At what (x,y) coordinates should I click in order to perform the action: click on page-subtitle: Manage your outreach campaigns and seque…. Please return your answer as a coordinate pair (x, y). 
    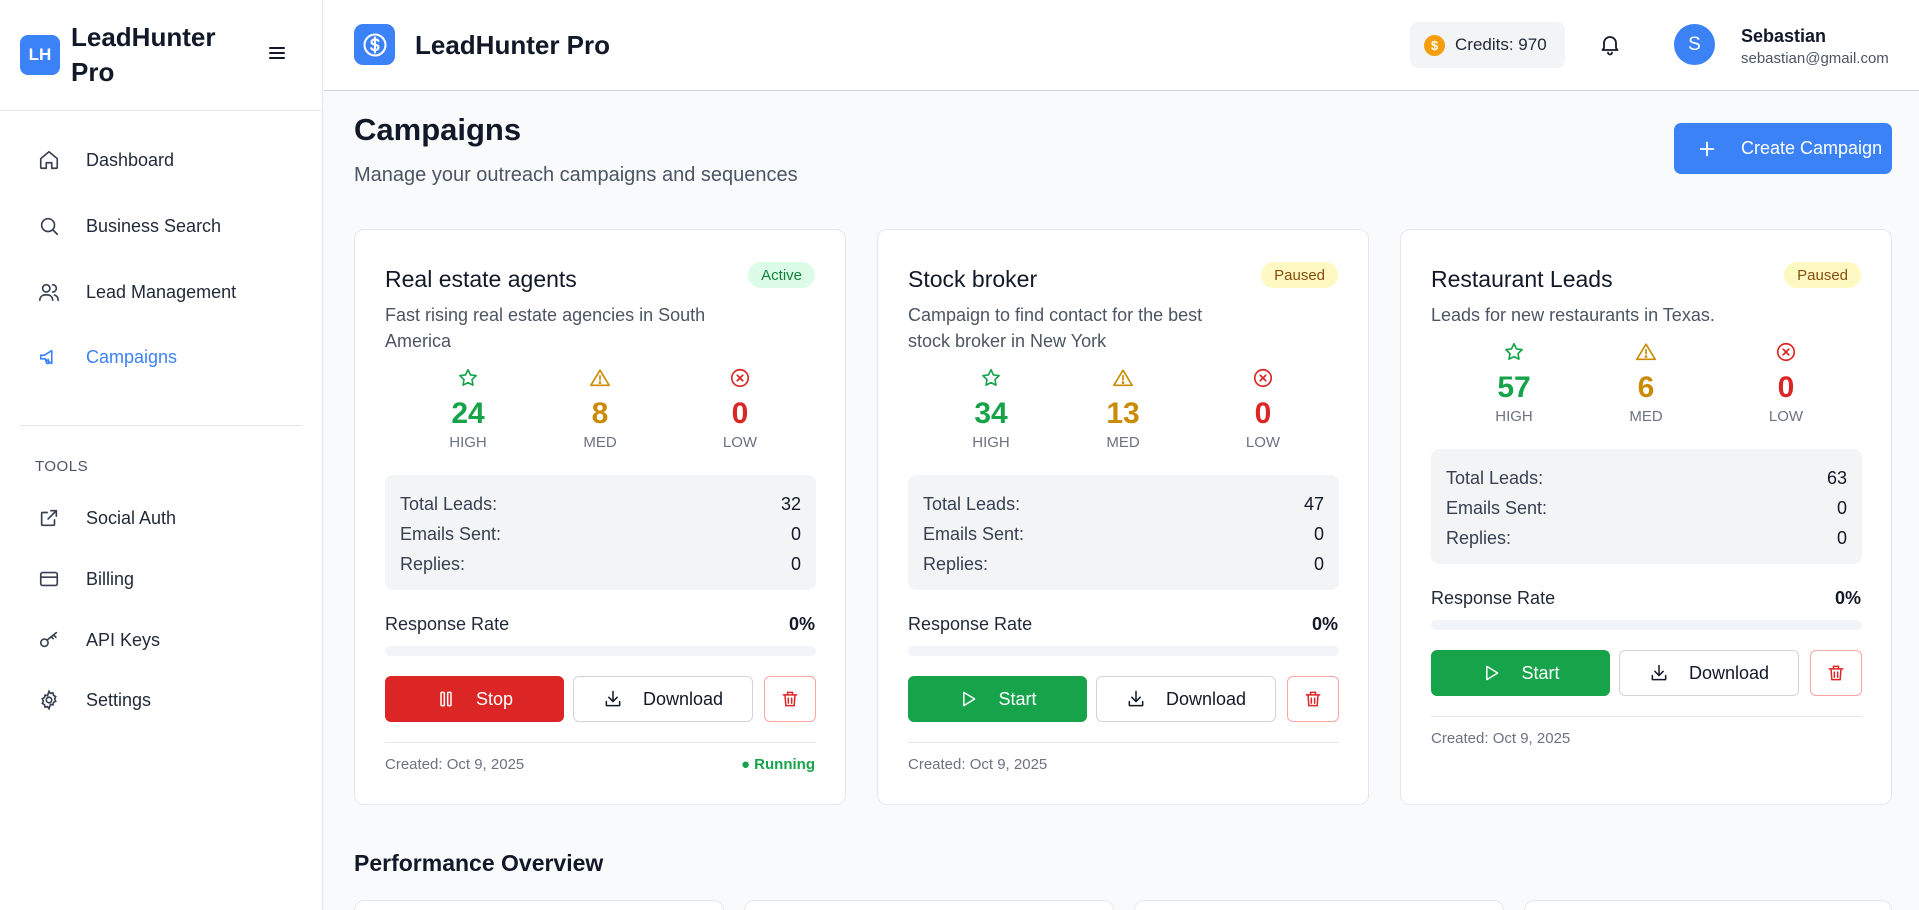
    Looking at the image, I should click on (576, 175).